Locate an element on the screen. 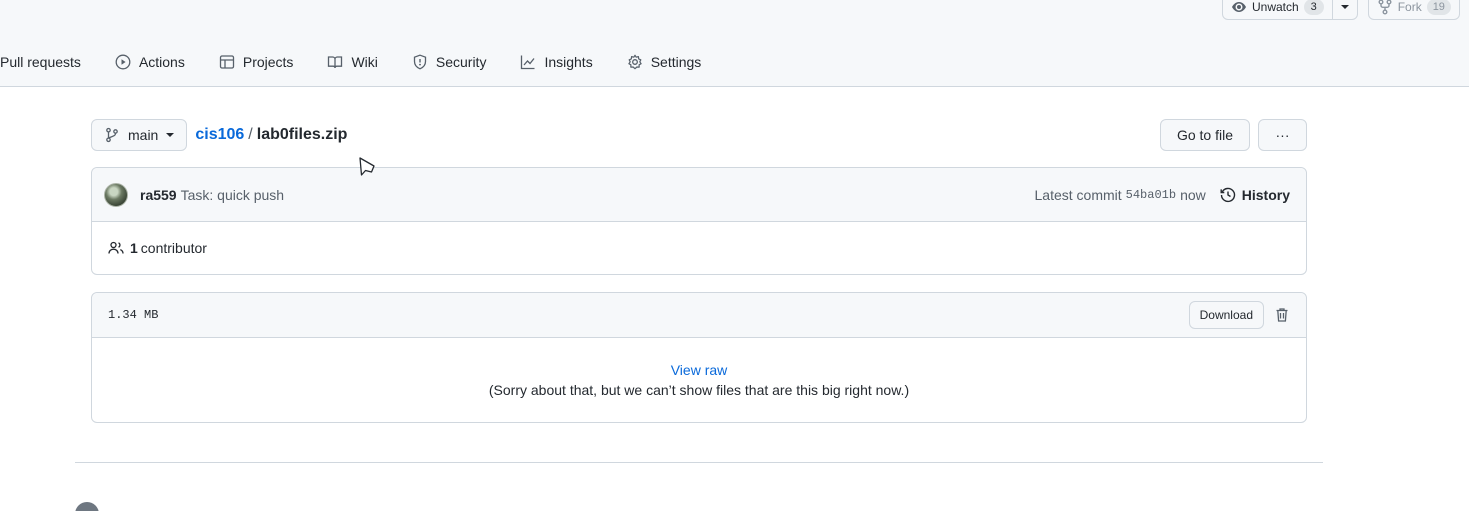  commit-author: ra559 is located at coordinates (158, 195).